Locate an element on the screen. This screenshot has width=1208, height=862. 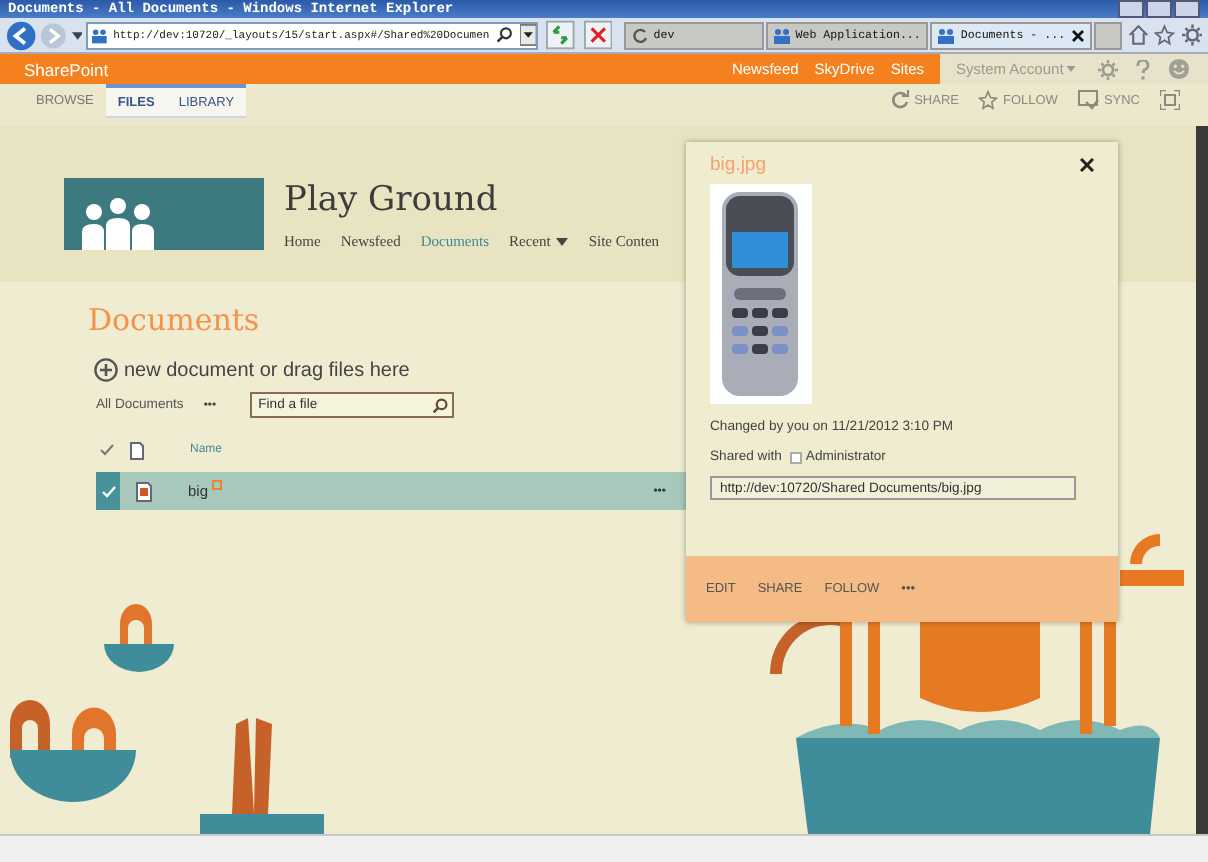
maximize-button is located at coordinates (1159, 9).